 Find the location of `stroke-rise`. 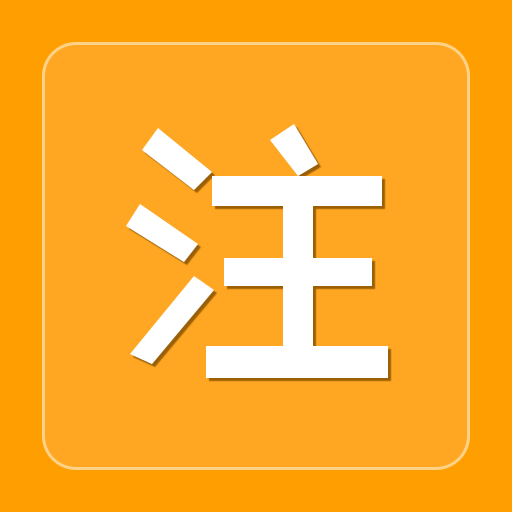

stroke-rise is located at coordinates (172, 320).